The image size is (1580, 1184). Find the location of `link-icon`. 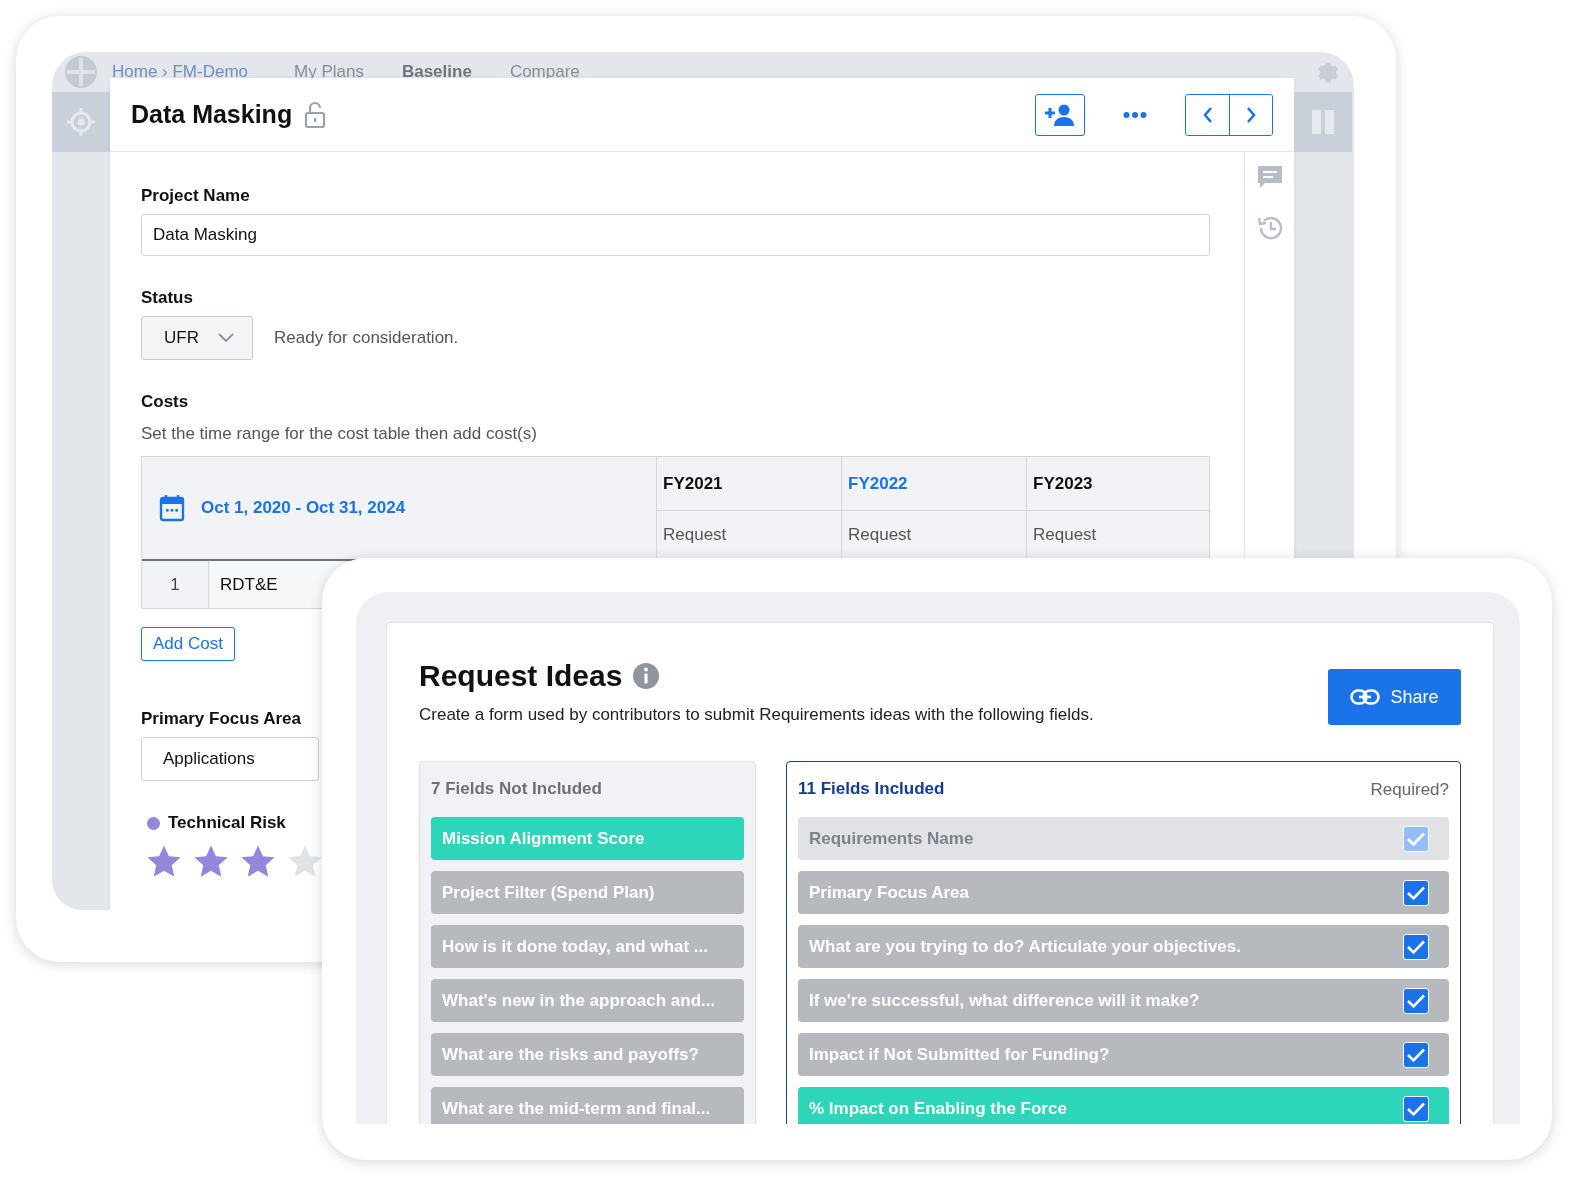

link-icon is located at coordinates (1365, 697).